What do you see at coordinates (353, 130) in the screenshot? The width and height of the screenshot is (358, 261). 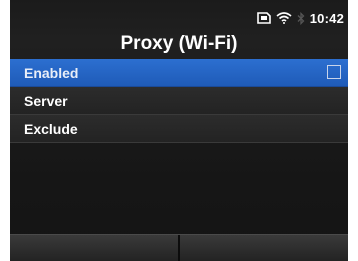 I see `right-frame` at bounding box center [353, 130].